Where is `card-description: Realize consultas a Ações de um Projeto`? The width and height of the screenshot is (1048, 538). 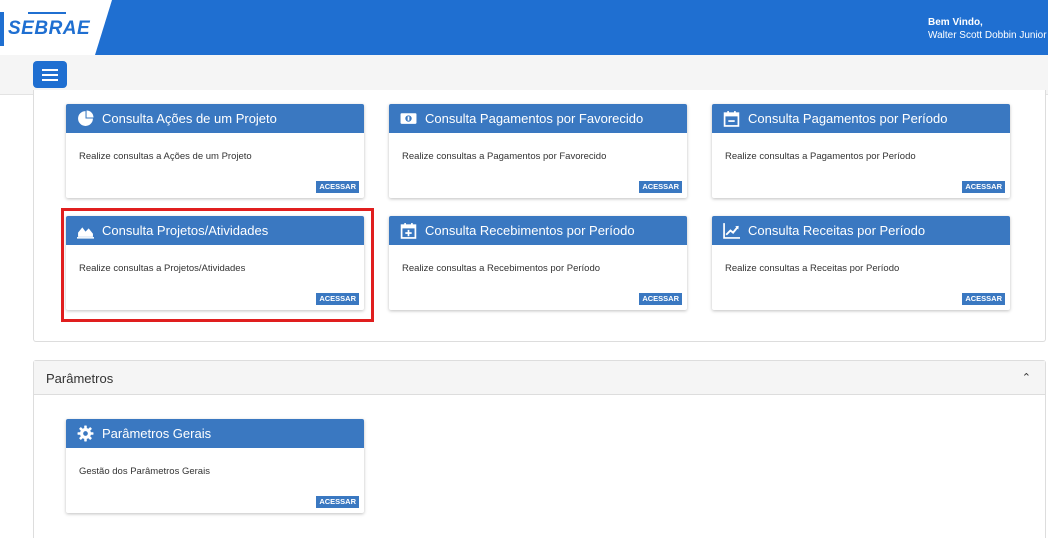 card-description: Realize consultas a Ações de um Projeto is located at coordinates (165, 156).